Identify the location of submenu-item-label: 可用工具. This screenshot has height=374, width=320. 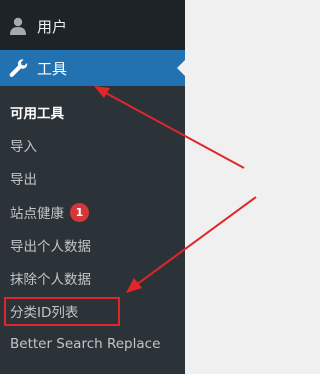
(37, 114).